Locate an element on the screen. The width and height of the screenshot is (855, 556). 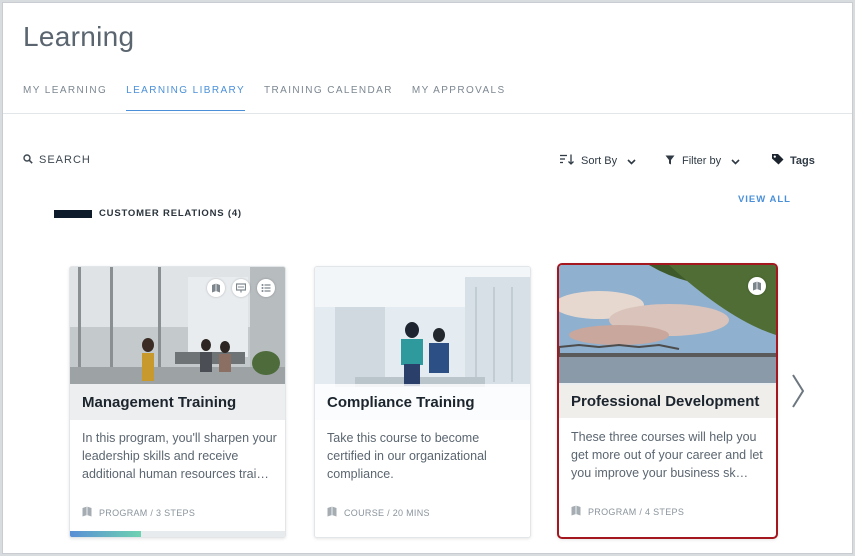
card-meta-text: COURSE / 20 MINS is located at coordinates (387, 513).